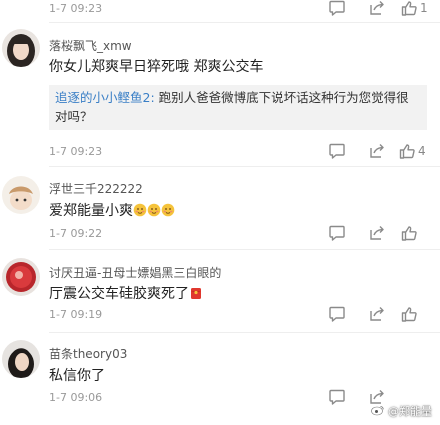  I want to click on watermark: @郑能量, so click(401, 411).